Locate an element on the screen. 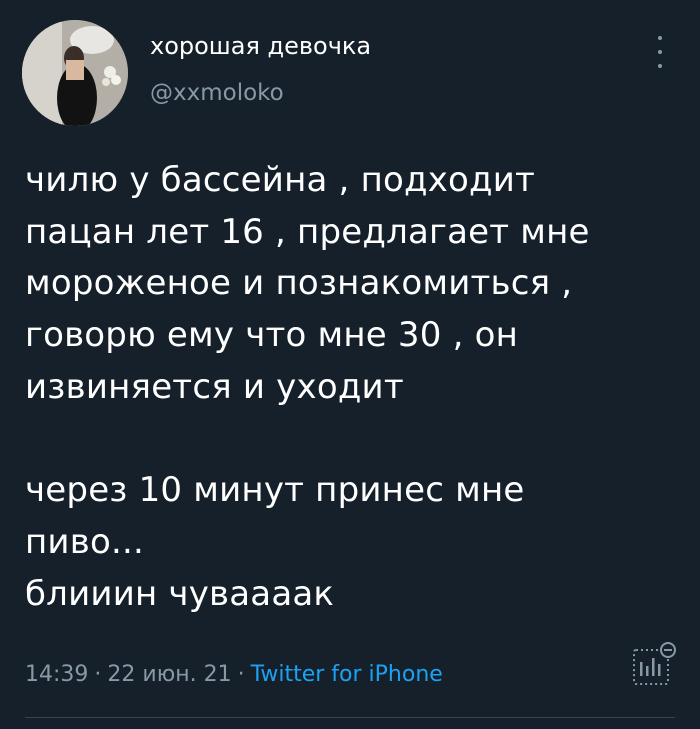  tweet-text-line: пацан лет 16 , предлагает мне is located at coordinates (307, 231).